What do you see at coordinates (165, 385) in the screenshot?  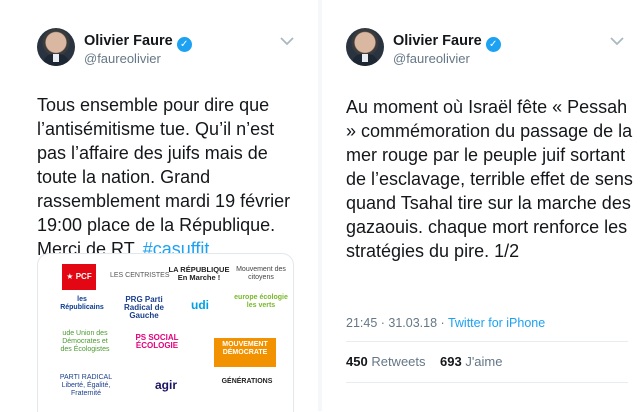 I see `agir-logo: agir` at bounding box center [165, 385].